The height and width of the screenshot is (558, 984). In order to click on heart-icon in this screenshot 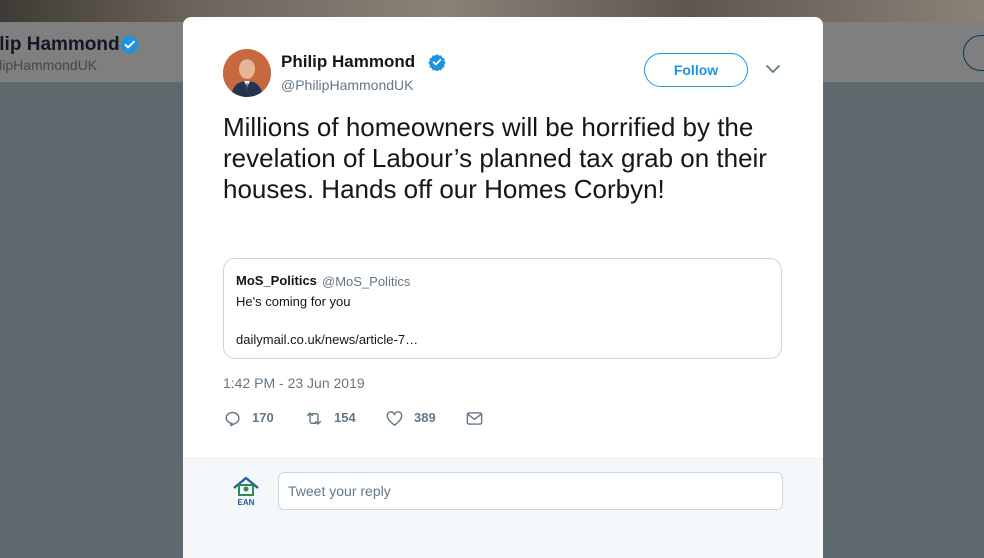, I will do `click(394, 418)`.